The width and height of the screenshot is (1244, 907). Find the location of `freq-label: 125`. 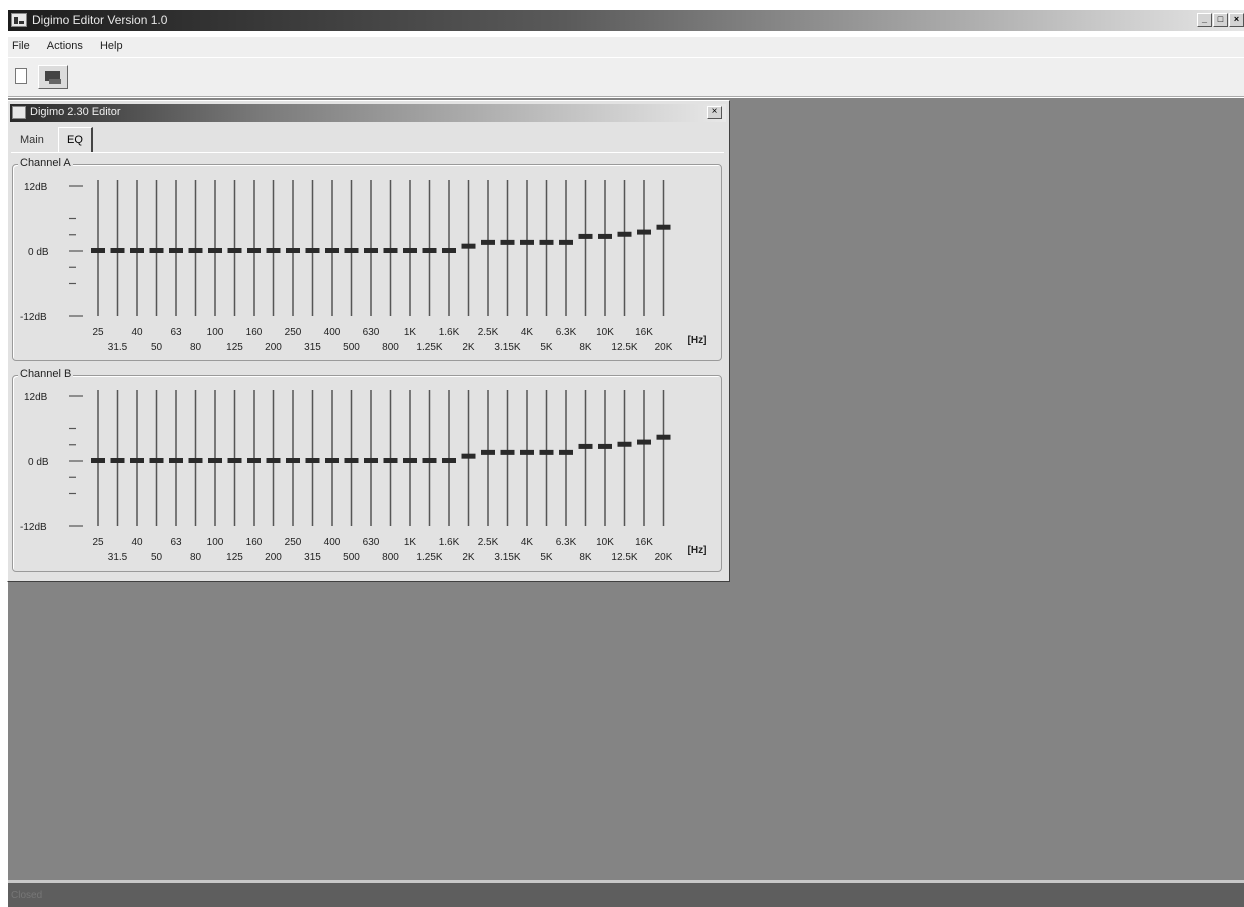

freq-label: 125 is located at coordinates (234, 557).